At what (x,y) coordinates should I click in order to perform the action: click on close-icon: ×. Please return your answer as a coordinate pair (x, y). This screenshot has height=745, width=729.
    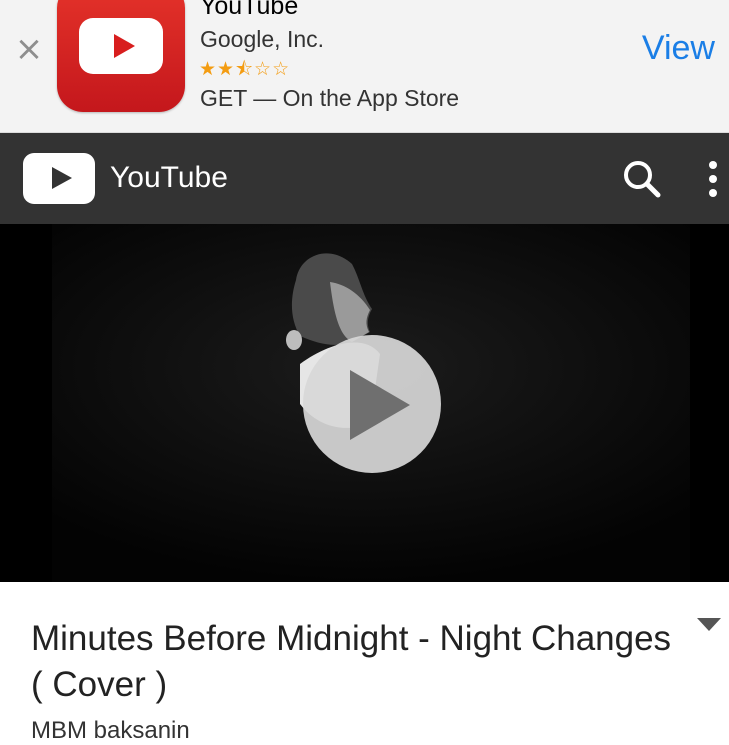
    Looking at the image, I should click on (29, 49).